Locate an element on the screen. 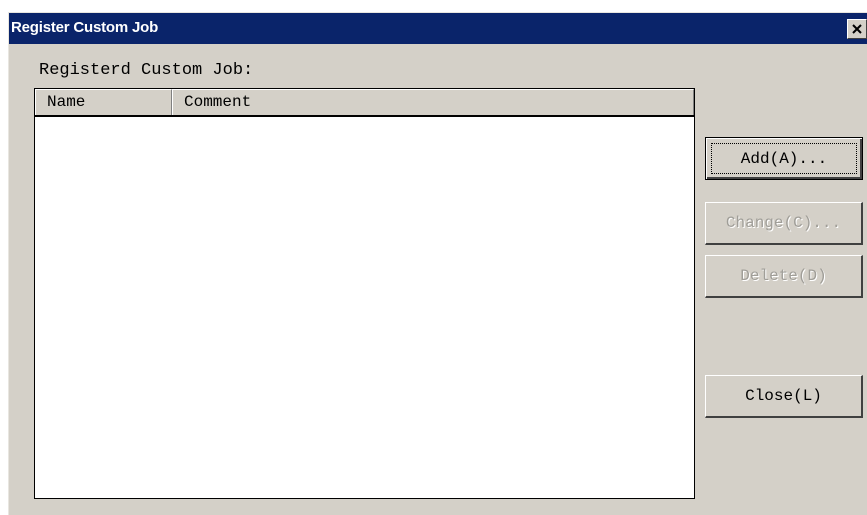 This screenshot has height=515, width=867. close-button: Close(L) is located at coordinates (784, 396).